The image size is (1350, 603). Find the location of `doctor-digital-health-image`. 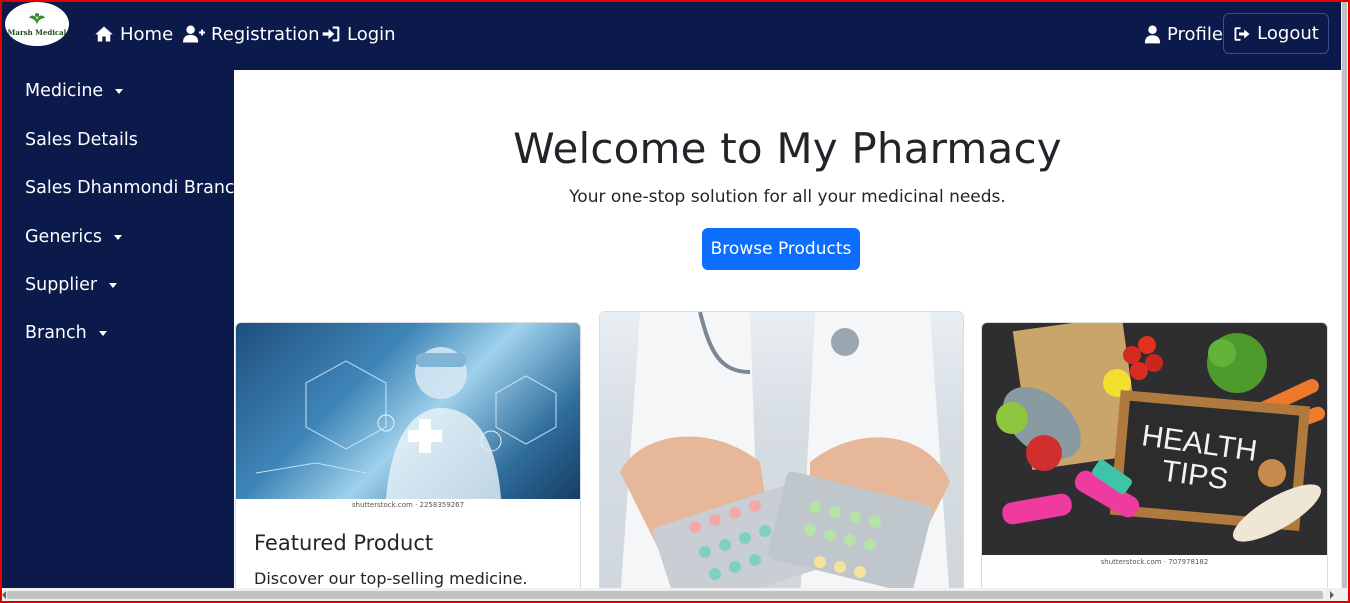

doctor-digital-health-image is located at coordinates (408, 411).